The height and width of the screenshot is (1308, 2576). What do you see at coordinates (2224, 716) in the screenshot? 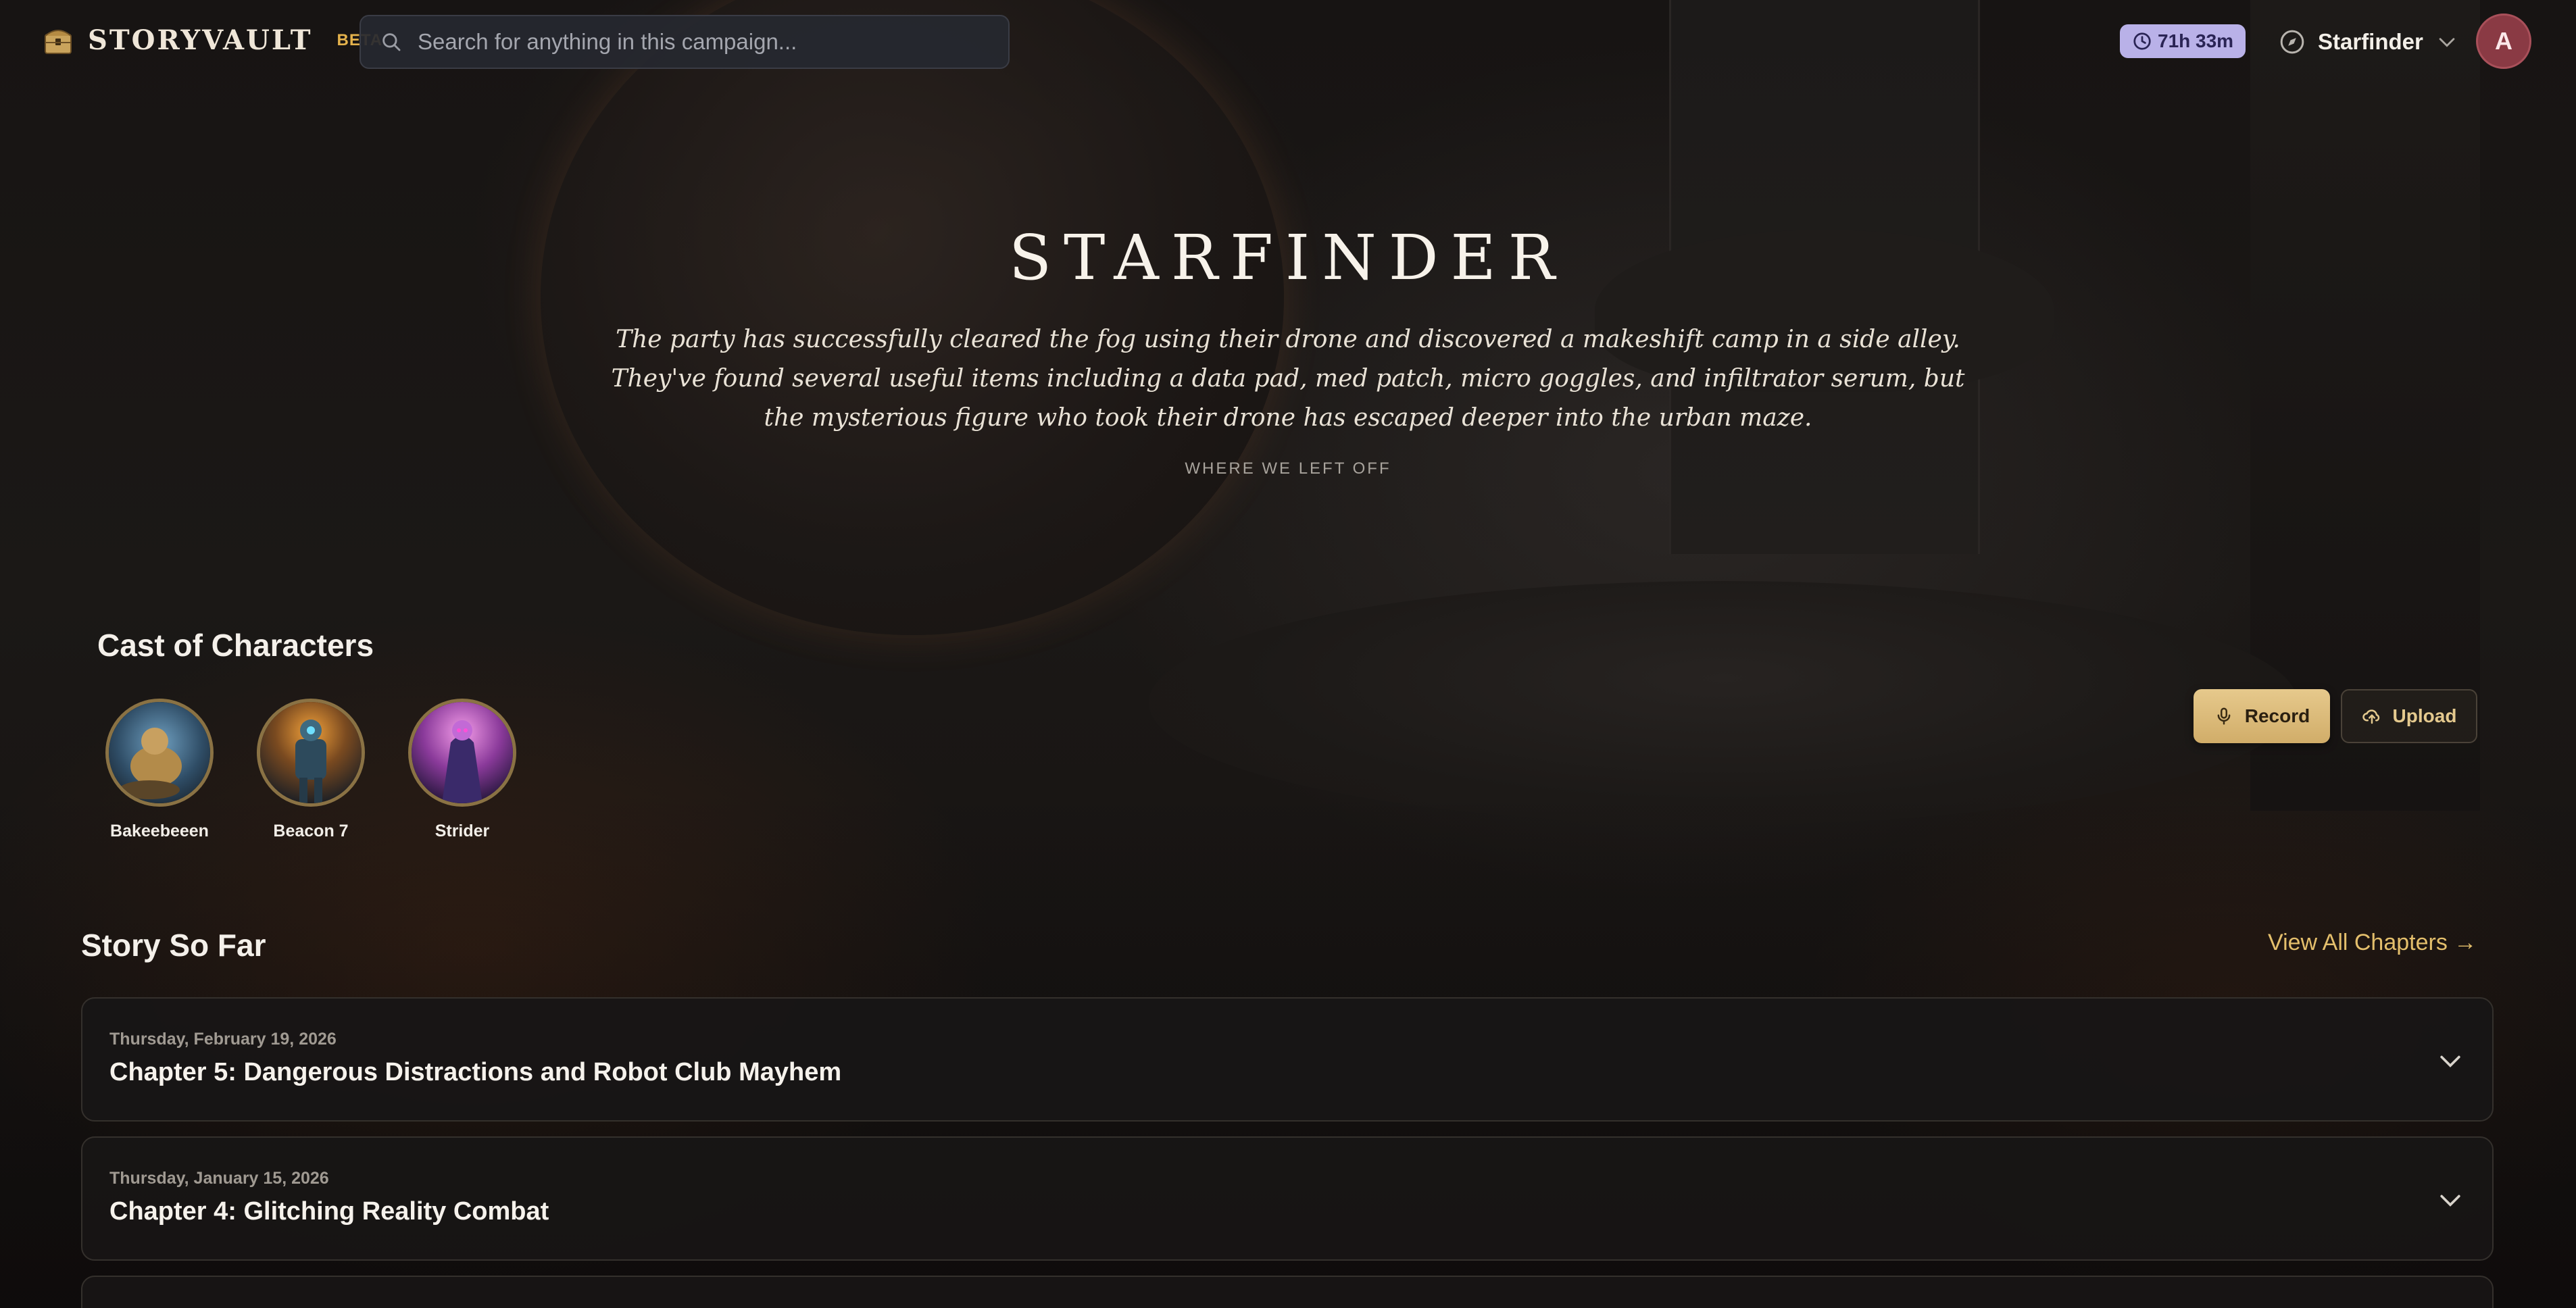
I see `microphone-icon` at bounding box center [2224, 716].